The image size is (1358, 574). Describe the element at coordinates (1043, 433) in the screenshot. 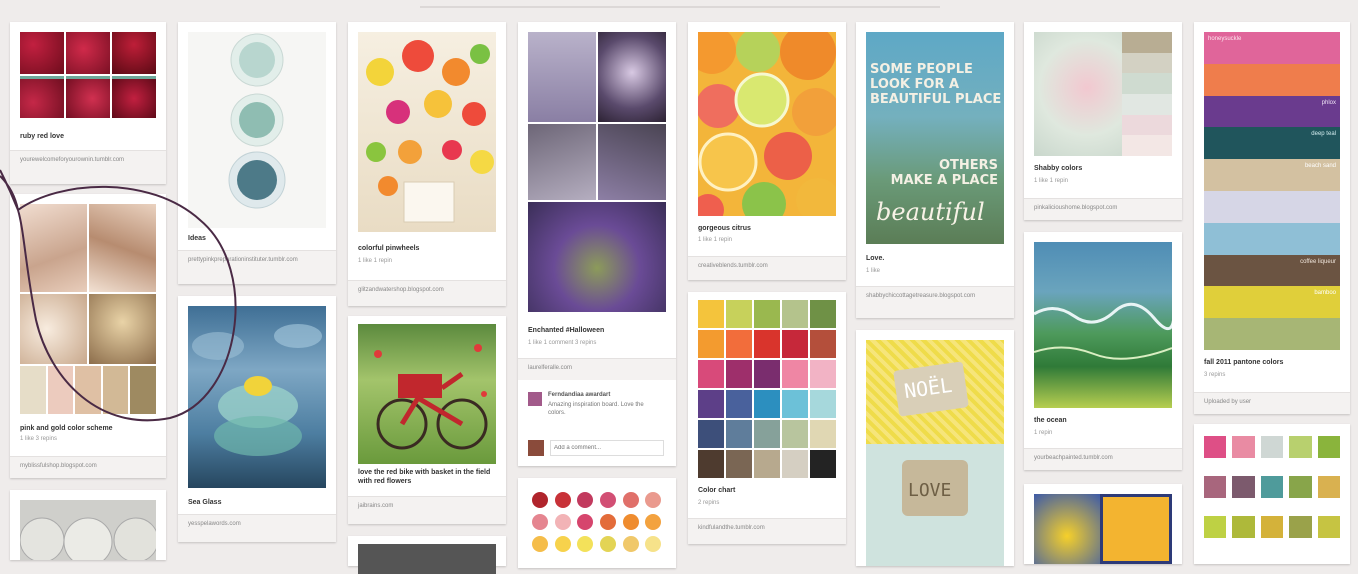

I see `pin-stats: 1 repin` at that location.